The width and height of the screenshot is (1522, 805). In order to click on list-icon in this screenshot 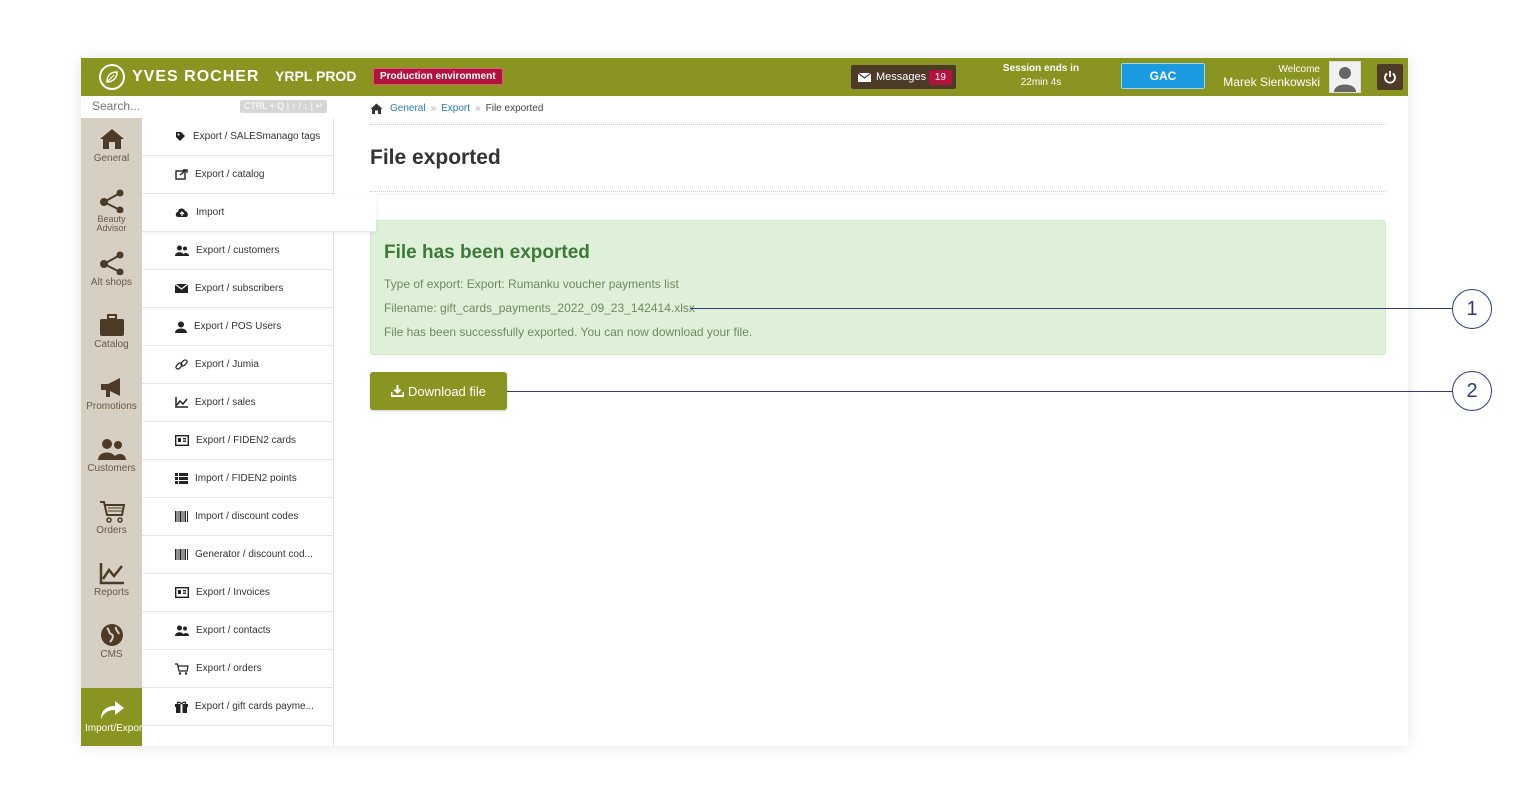, I will do `click(181, 478)`.